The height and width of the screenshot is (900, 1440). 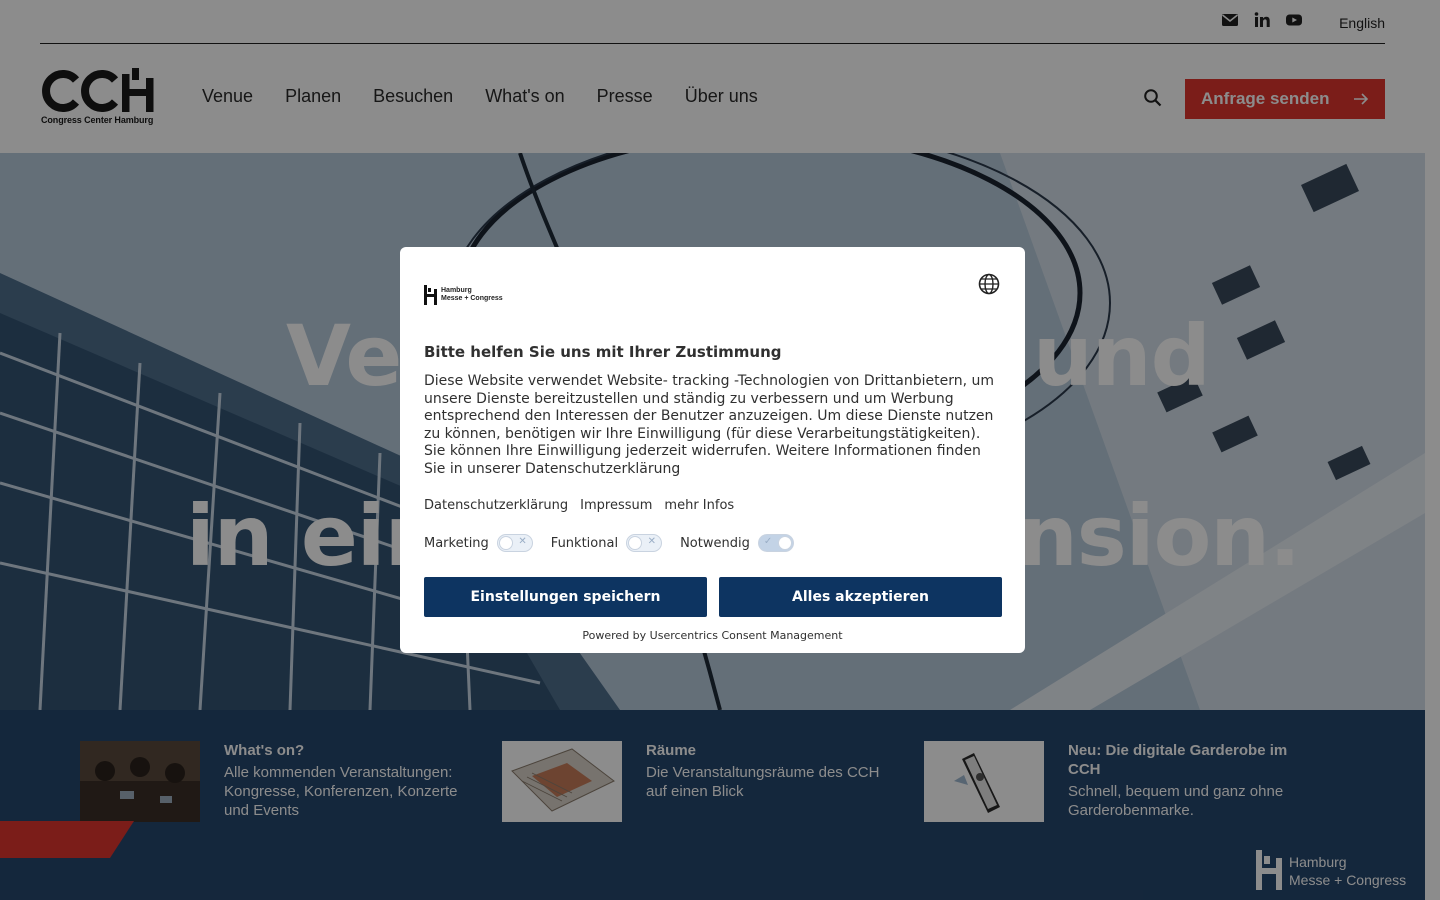 I want to click on link-mehr-infos: mehr Infos, so click(x=699, y=505).